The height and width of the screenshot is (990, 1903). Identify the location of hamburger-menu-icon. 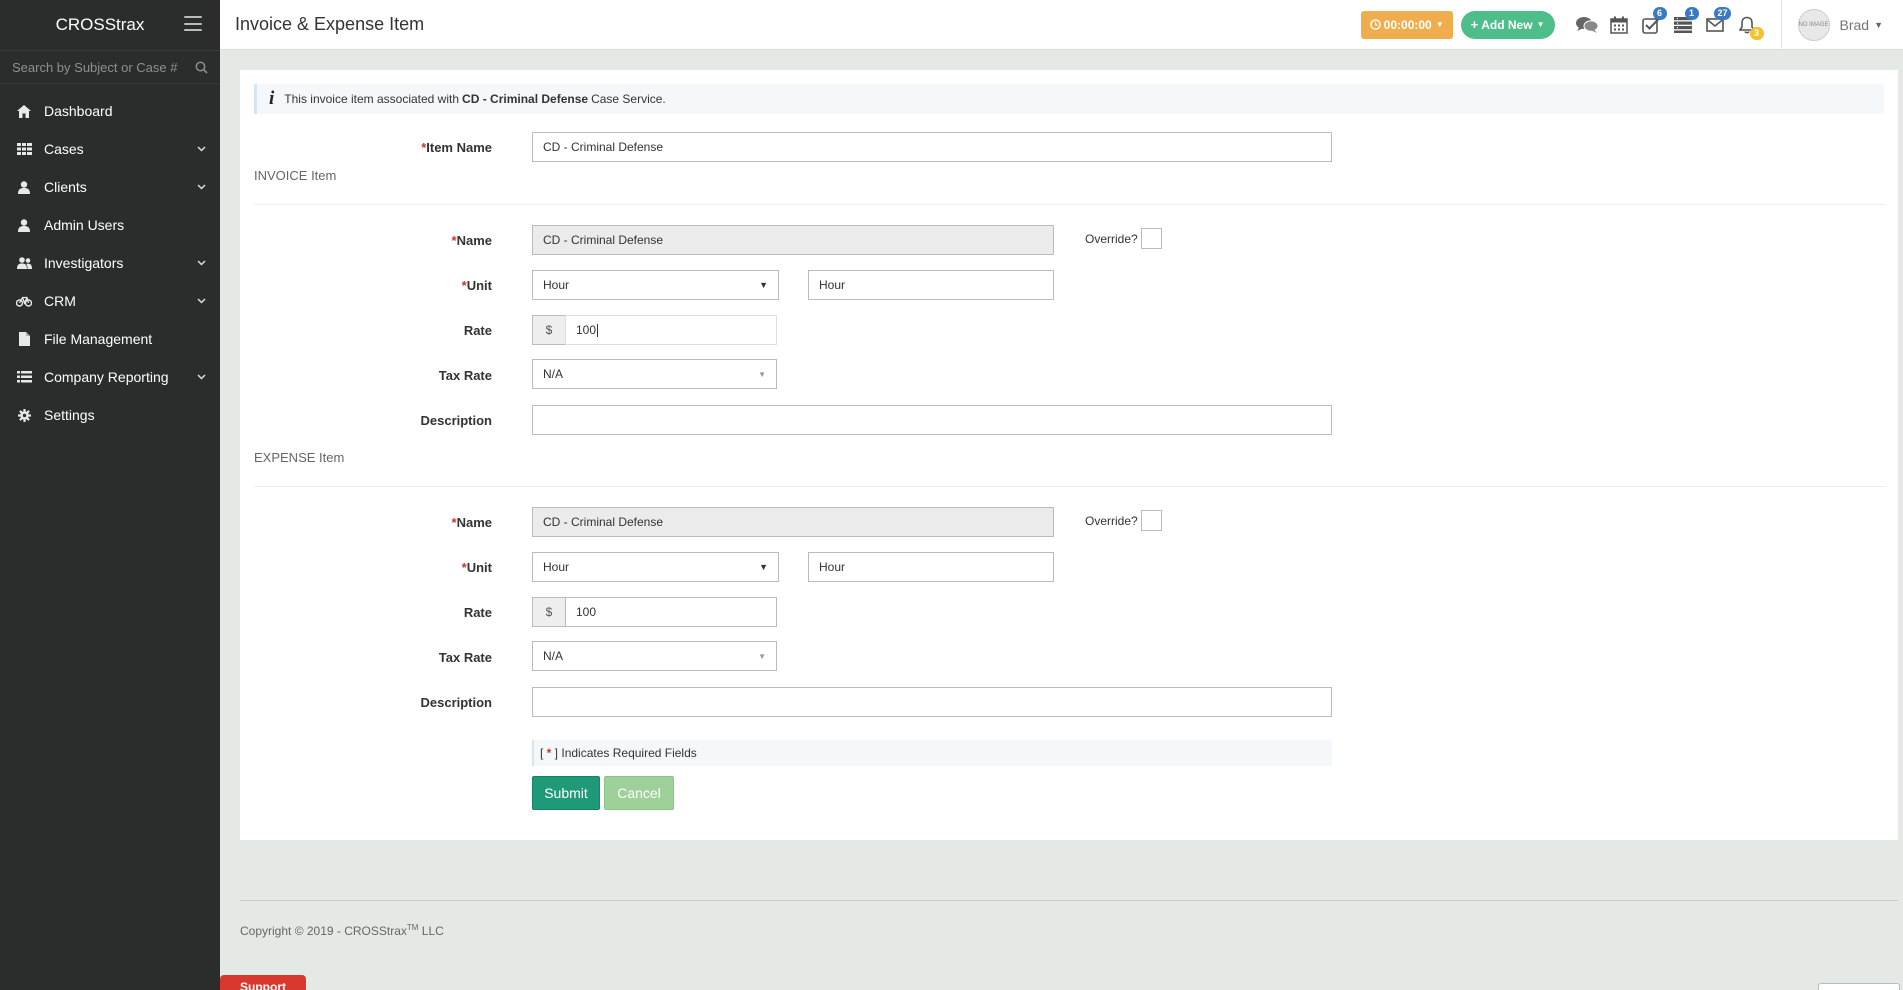
(193, 23).